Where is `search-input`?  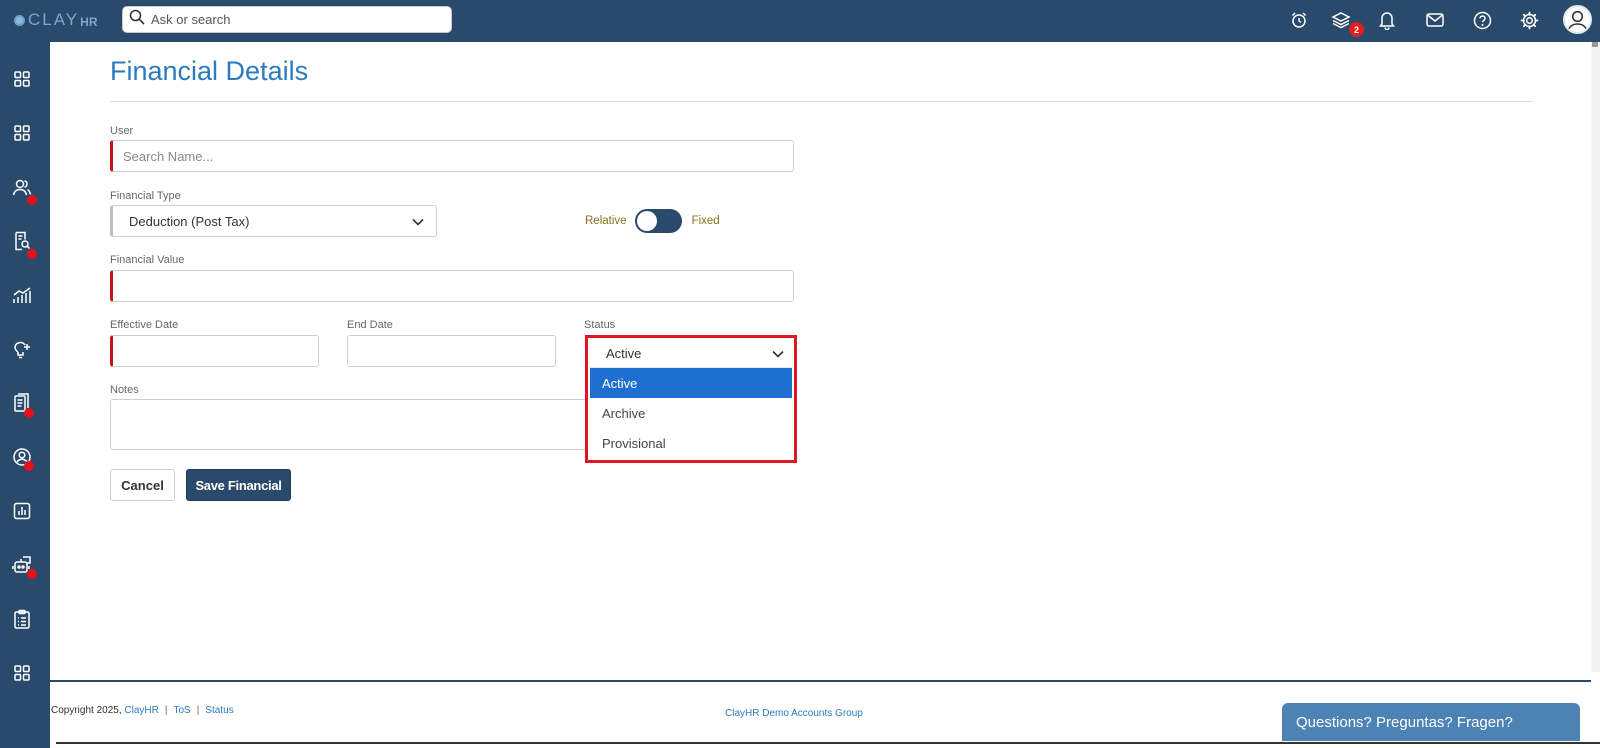 search-input is located at coordinates (291, 19).